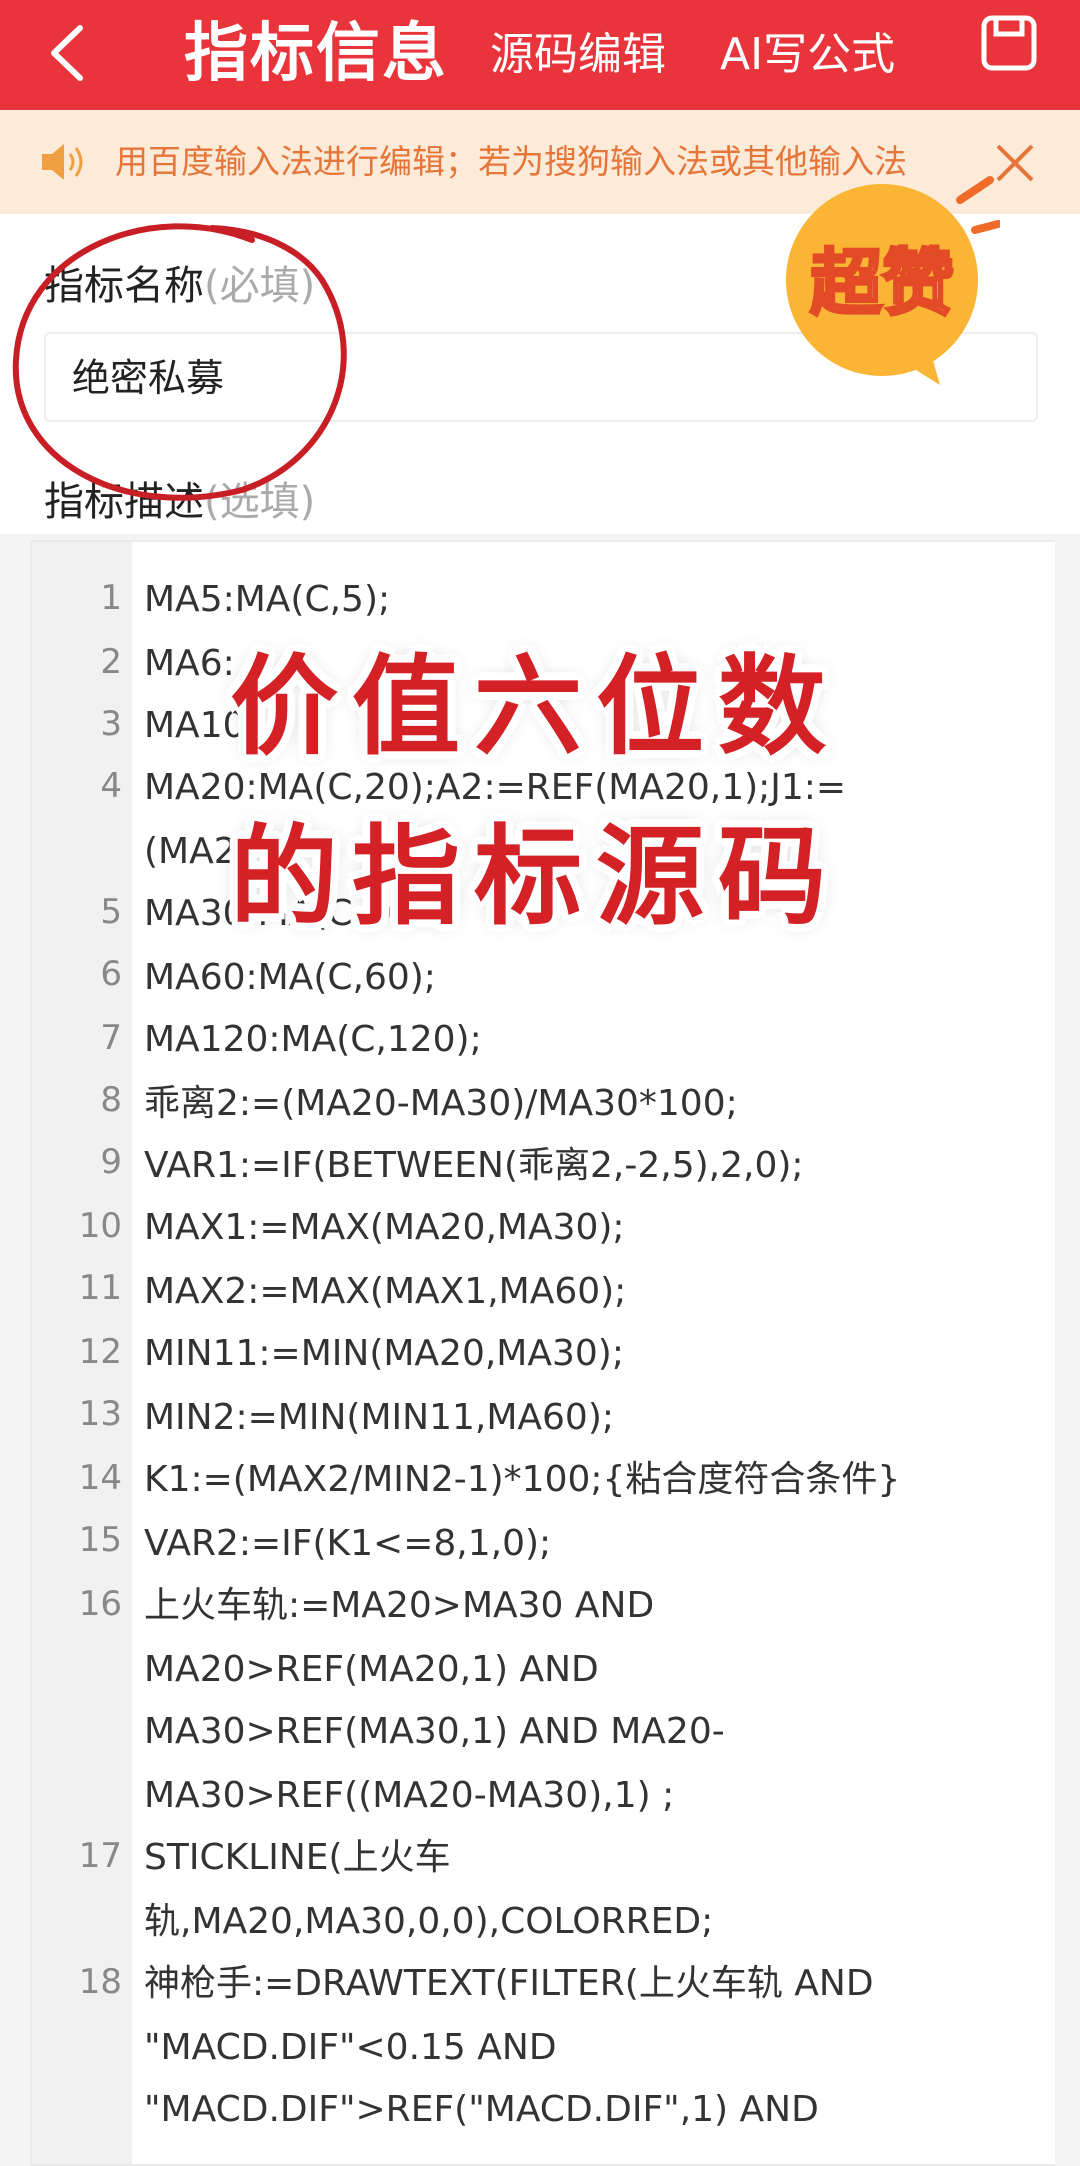  I want to click on code-line: 乖离2:=(MA20-MA30)/MA30*100;, so click(441, 1103).